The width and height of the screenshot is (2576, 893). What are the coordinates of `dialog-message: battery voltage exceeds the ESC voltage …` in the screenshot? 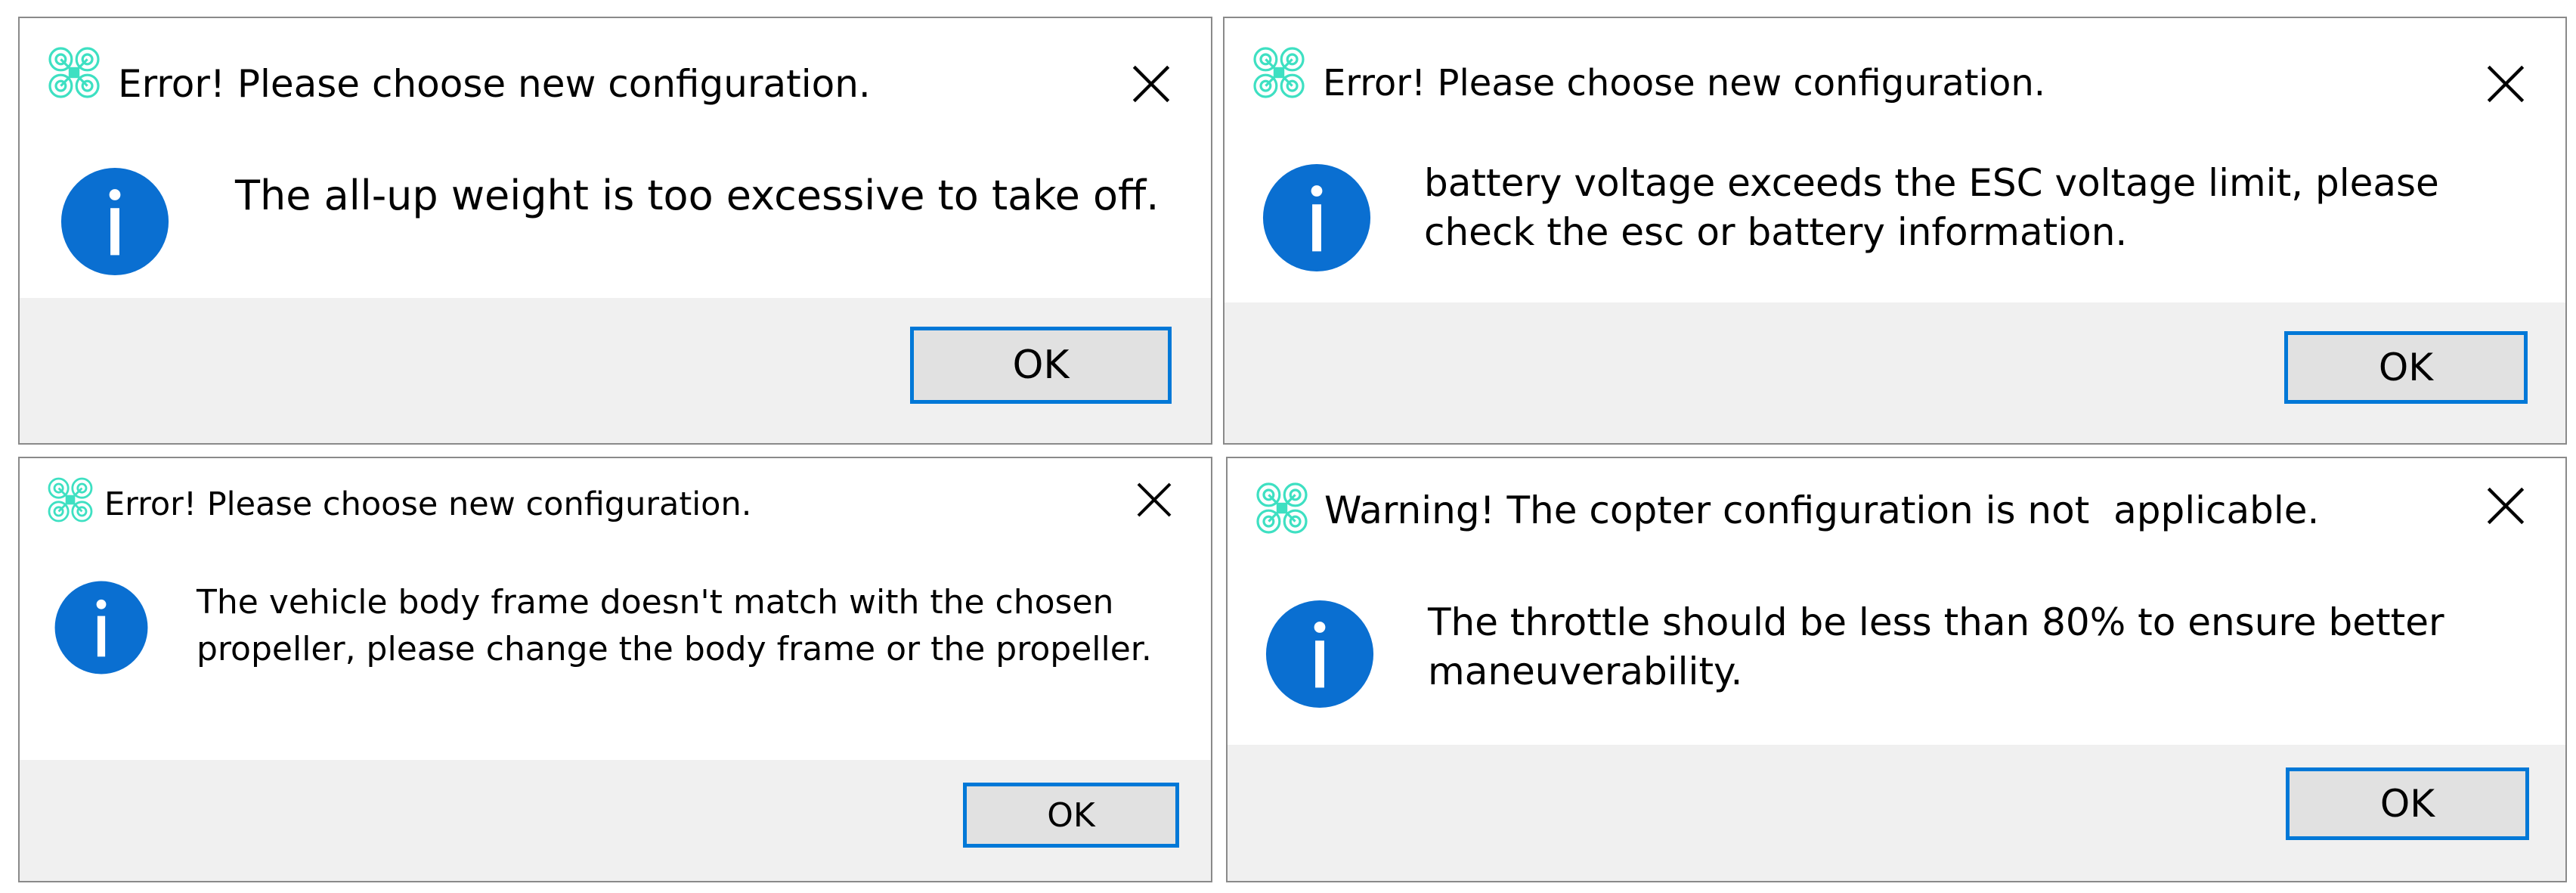 It's located at (1931, 207).